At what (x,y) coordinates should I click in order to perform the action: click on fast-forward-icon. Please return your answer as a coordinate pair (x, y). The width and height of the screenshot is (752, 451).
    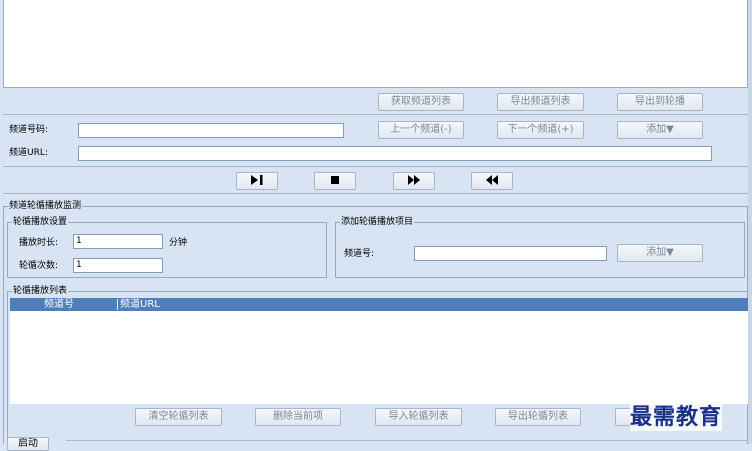
    Looking at the image, I should click on (414, 180).